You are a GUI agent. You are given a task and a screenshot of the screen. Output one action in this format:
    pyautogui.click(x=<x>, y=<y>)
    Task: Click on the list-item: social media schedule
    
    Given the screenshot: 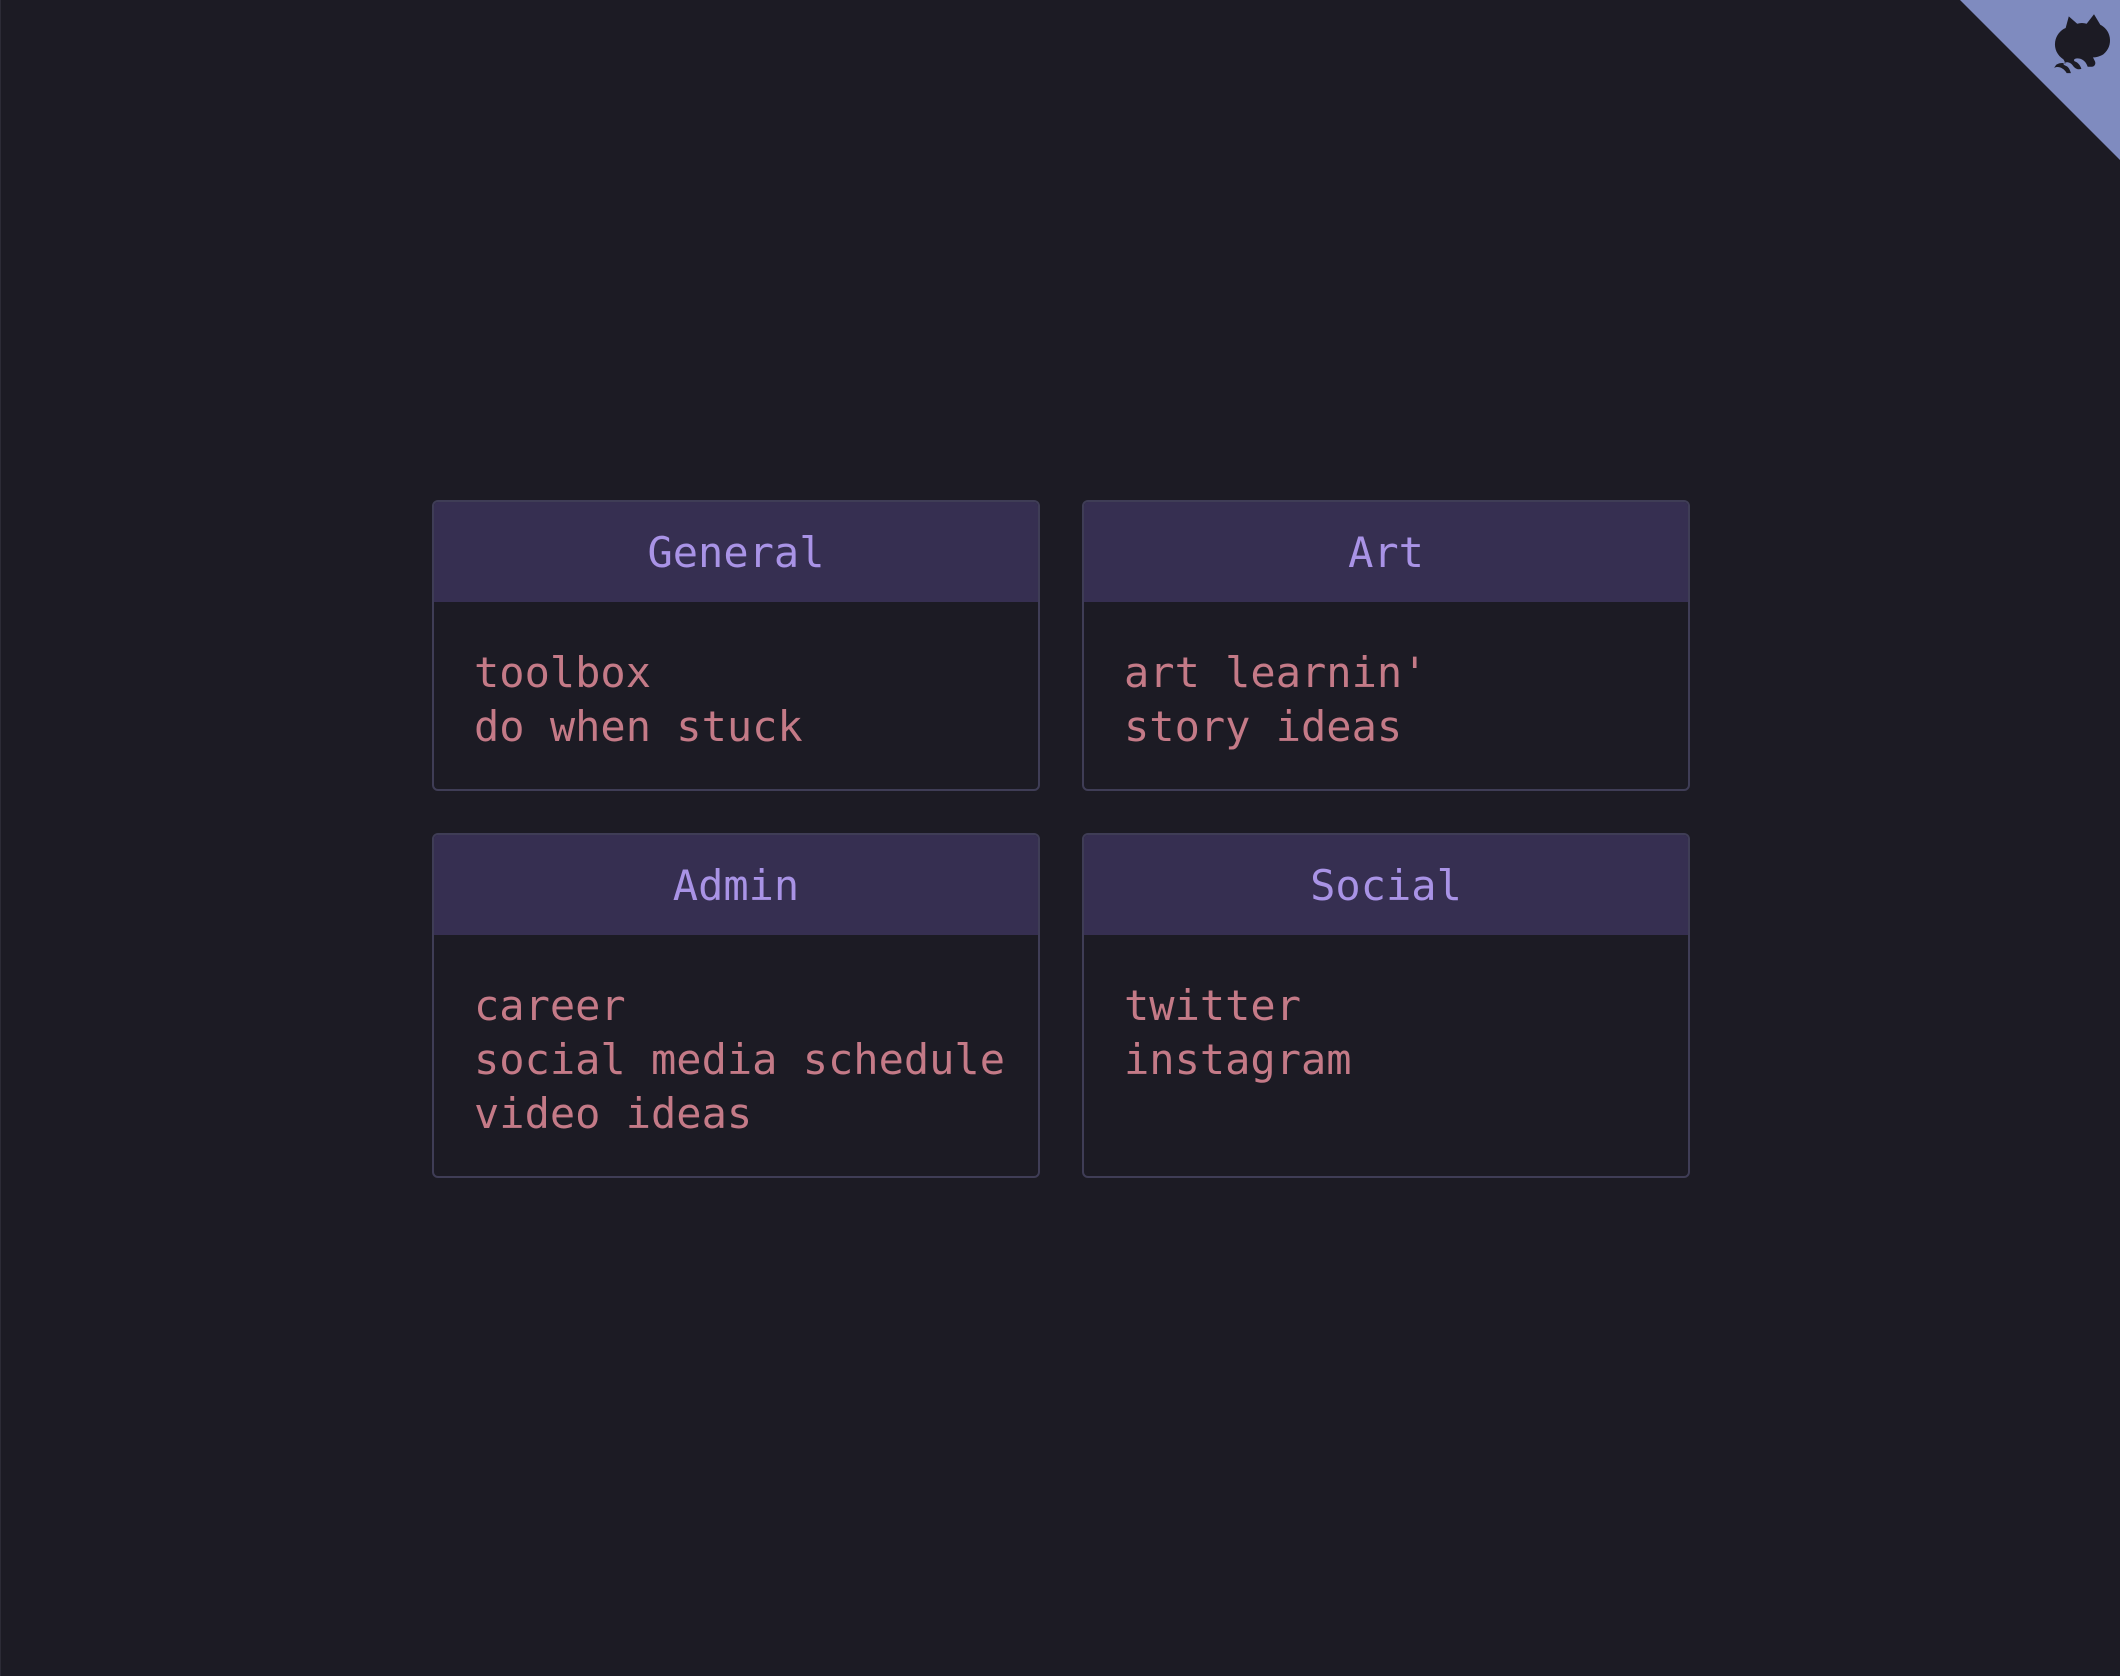 What is the action you would take?
    pyautogui.click(x=756, y=1060)
    